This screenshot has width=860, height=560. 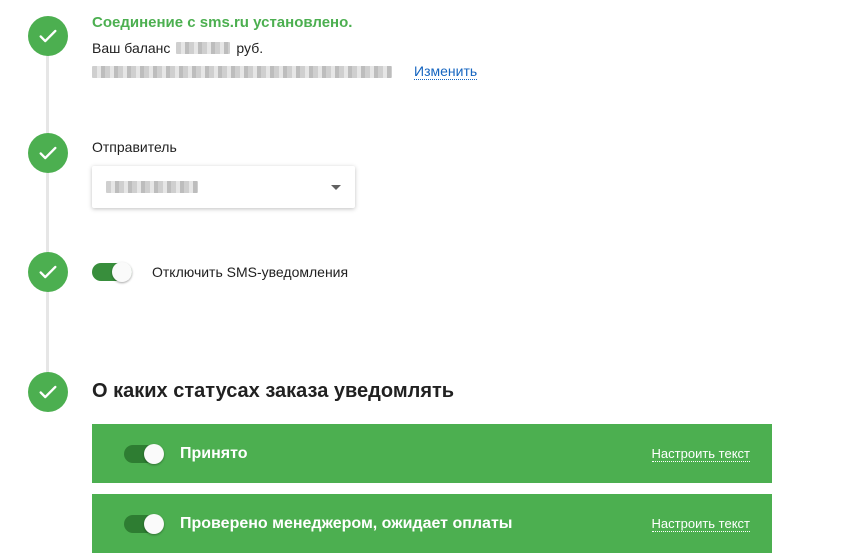 I want to click on balance-amount-redacted, so click(x=203, y=48).